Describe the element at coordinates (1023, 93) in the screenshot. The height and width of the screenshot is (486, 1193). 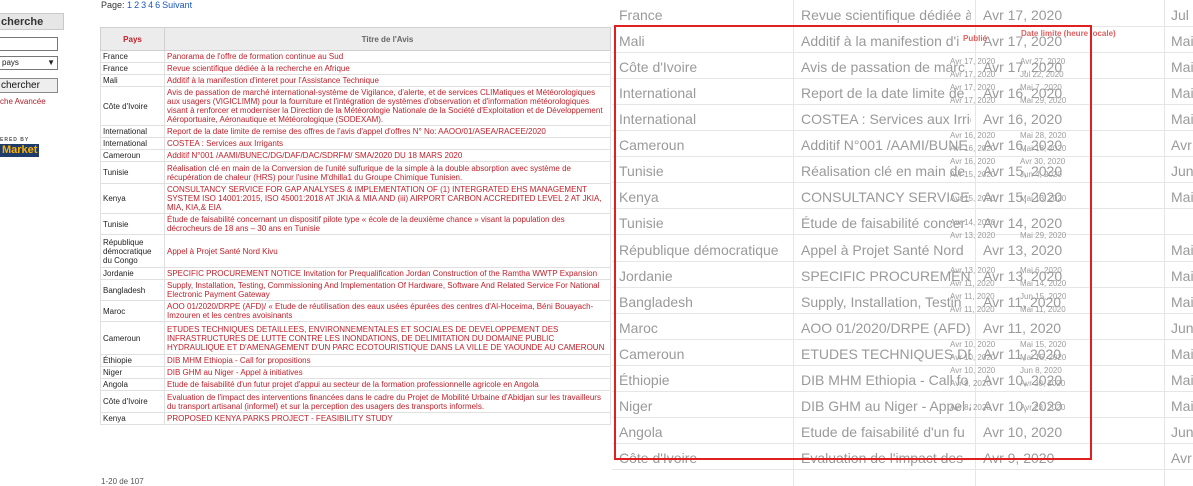
I see `overlay-date: Avr 16, 2020` at that location.